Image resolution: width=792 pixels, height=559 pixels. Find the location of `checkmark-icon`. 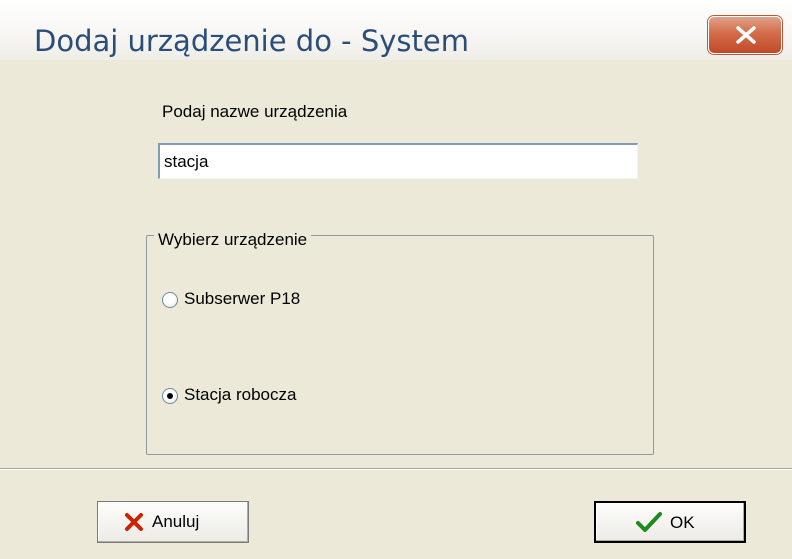

checkmark-icon is located at coordinates (649, 522).